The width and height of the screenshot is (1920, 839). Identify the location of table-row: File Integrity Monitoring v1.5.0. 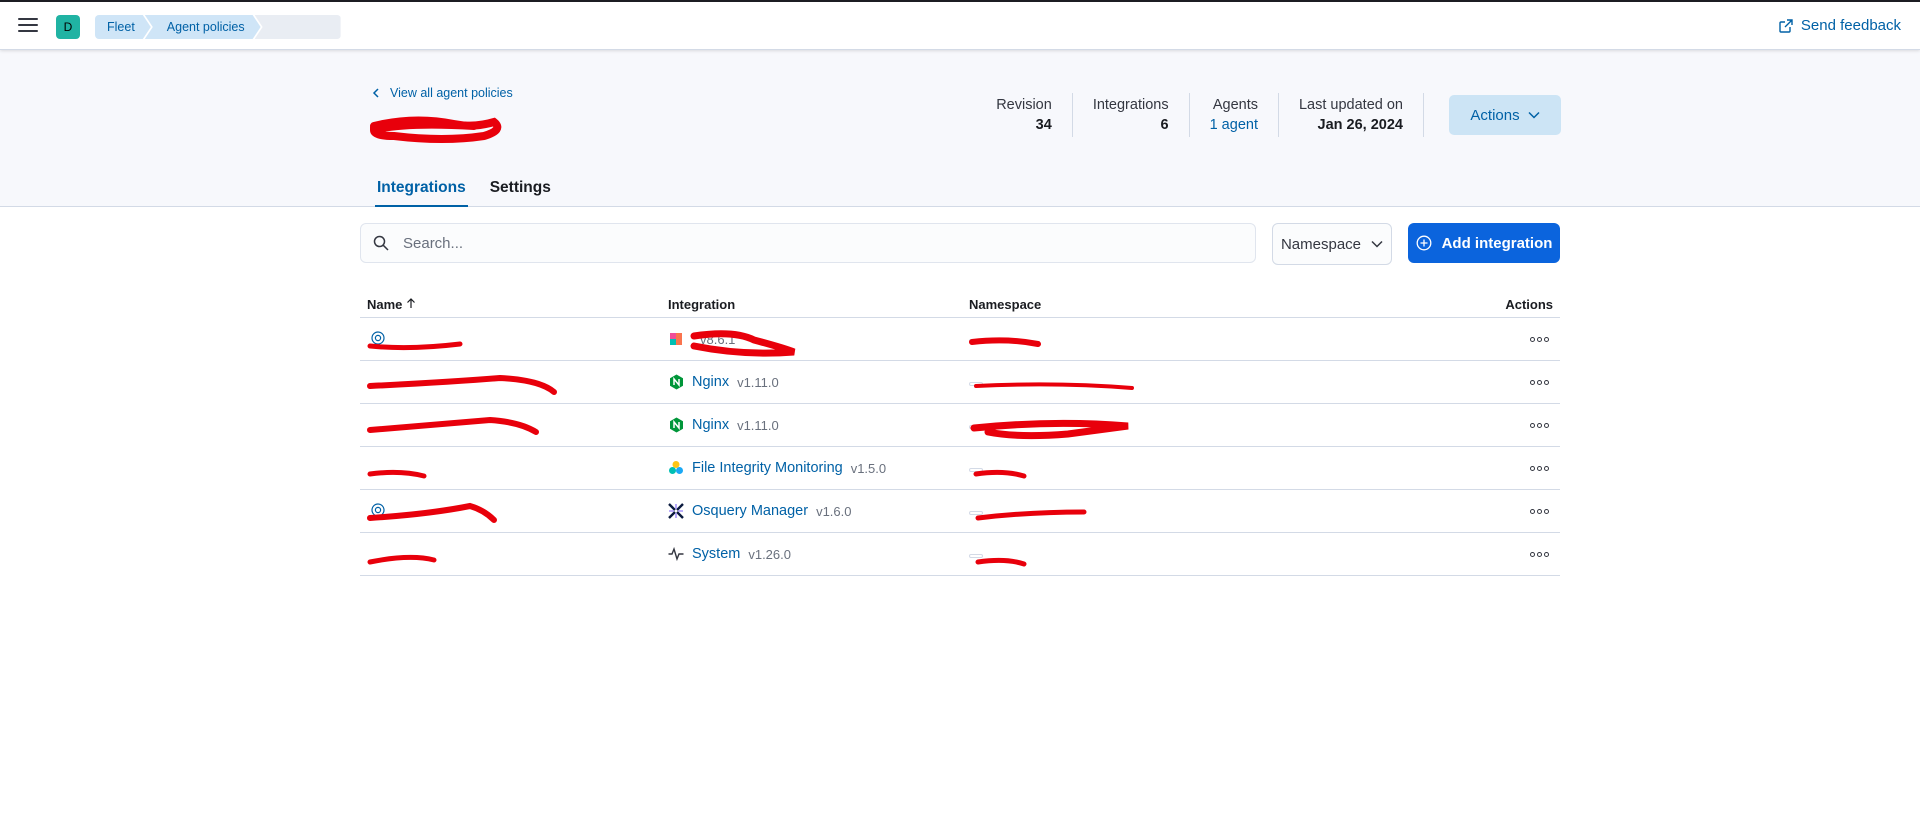
(960, 468).